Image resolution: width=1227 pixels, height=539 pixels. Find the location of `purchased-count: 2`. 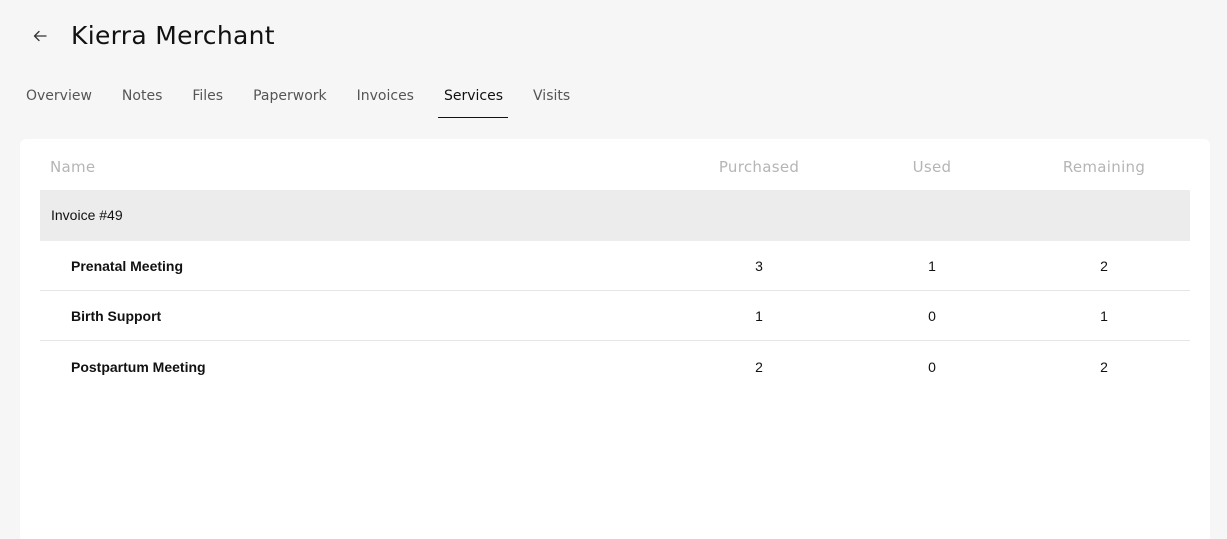

purchased-count: 2 is located at coordinates (759, 367).